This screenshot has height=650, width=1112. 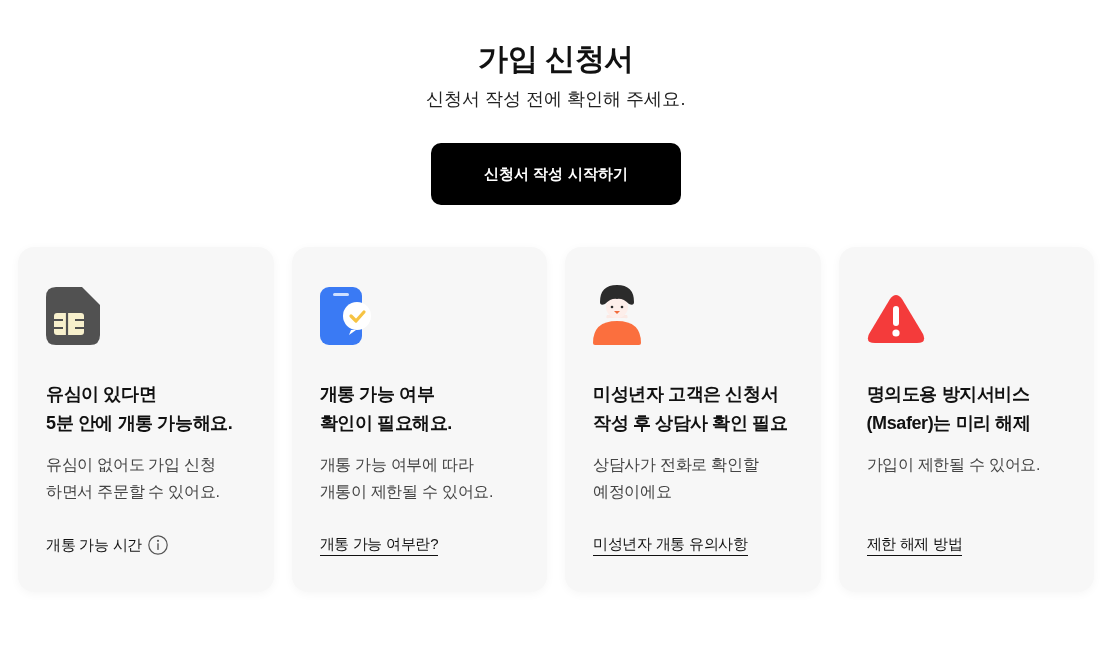 I want to click on card-heading: 미성년자 고객은 신청서 작성 후 상담사 확인 필요, so click(x=691, y=409).